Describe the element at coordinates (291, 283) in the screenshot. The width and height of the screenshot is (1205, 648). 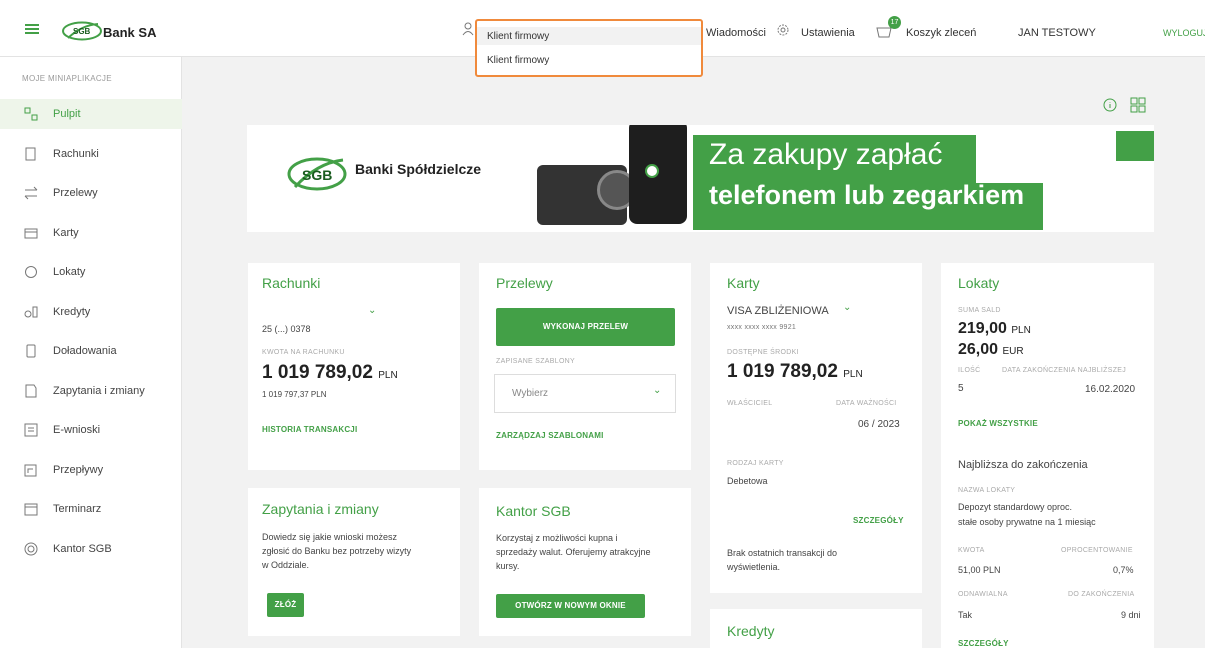
I see `card-title: Rachunki` at that location.